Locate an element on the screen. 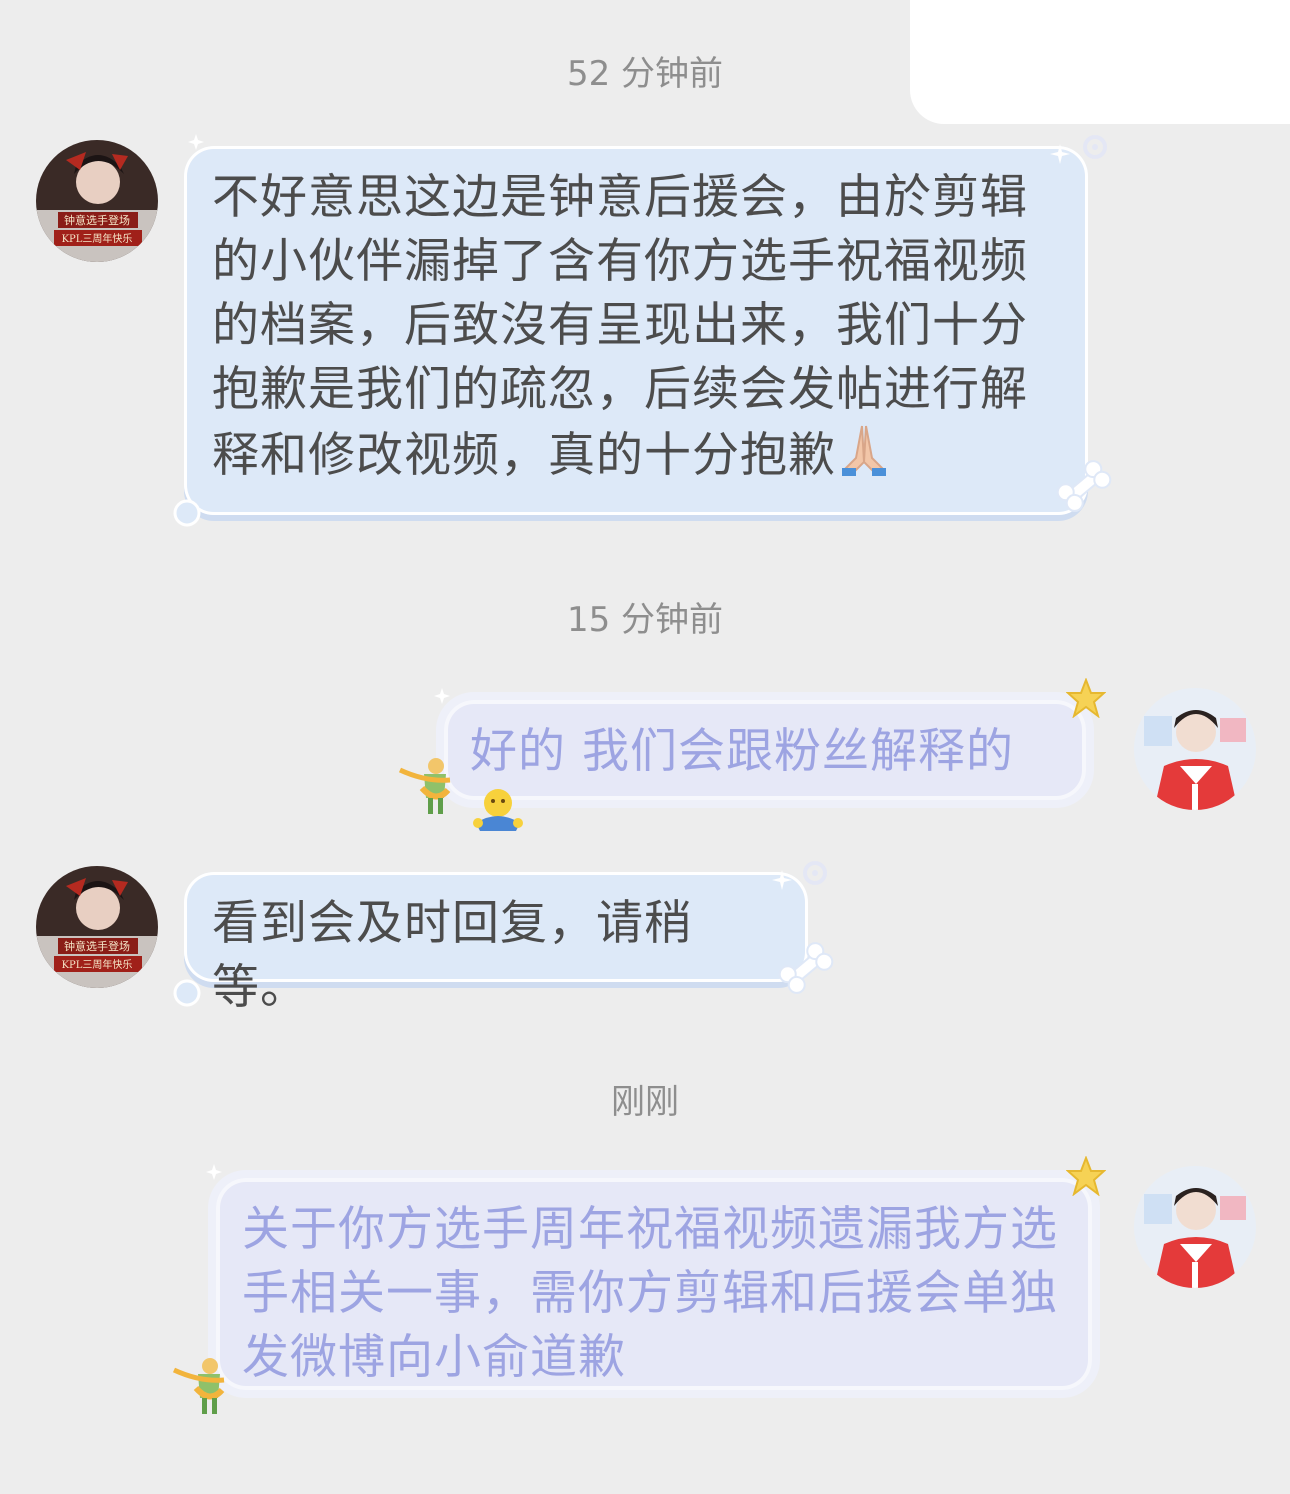  avatar-incoming-1: 钟意选手登场 KPL三周年快乐 is located at coordinates (97, 201).